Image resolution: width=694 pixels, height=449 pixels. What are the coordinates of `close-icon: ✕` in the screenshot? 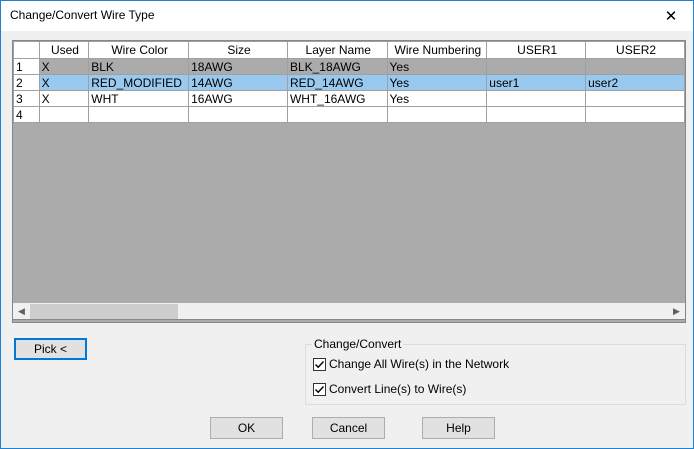 It's located at (671, 15).